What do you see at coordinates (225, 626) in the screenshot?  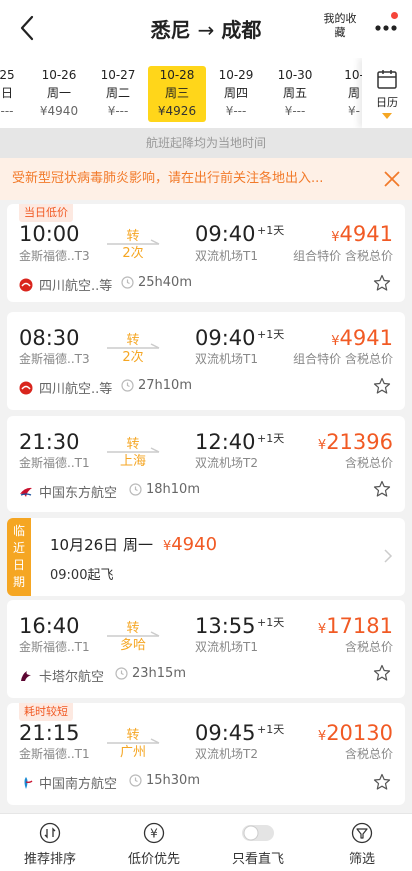 I see `arrival-time: 13:55` at bounding box center [225, 626].